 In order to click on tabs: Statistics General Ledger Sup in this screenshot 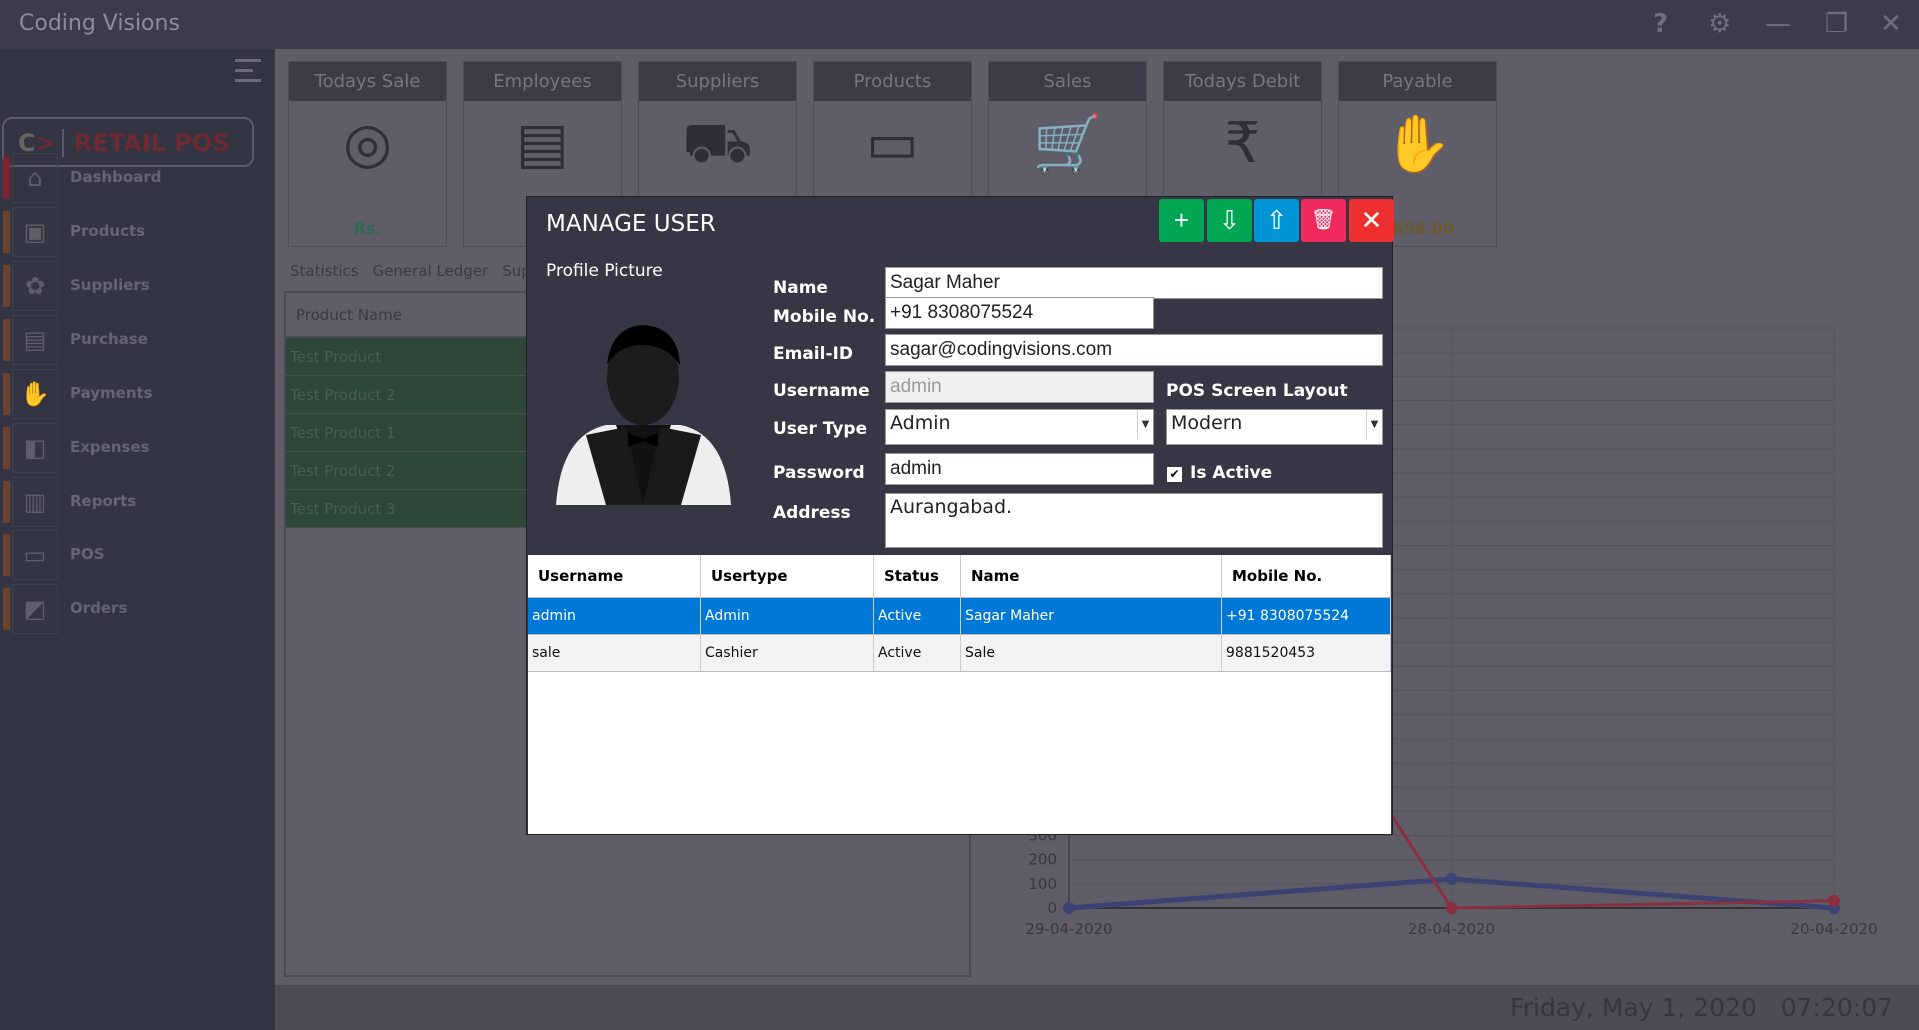, I will do `click(411, 271)`.